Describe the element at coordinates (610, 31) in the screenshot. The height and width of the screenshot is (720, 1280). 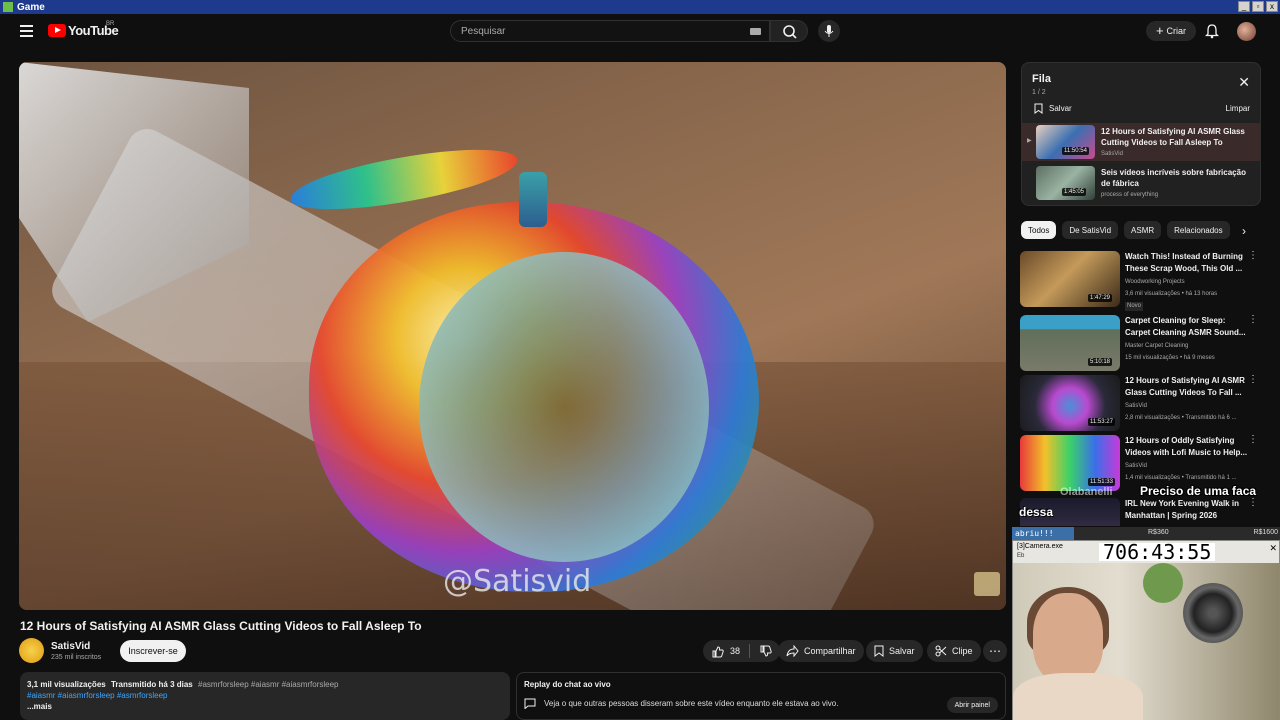
I see `search-input: Pesquisar` at that location.